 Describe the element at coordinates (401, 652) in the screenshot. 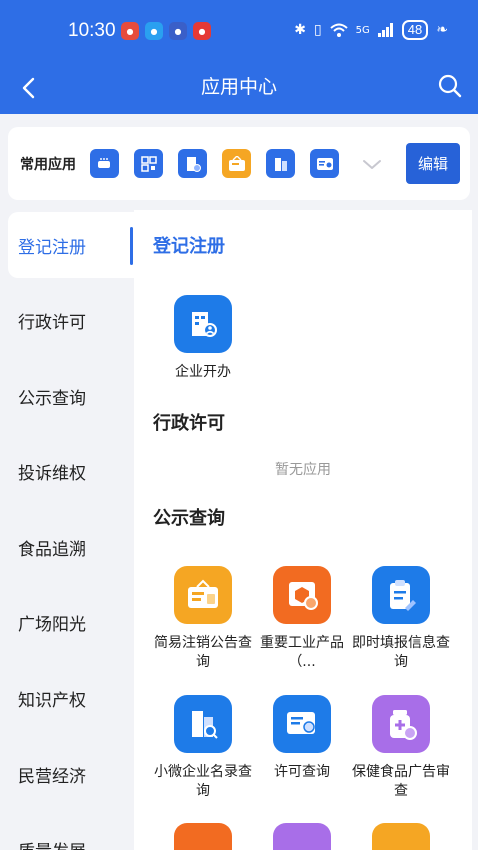

I see `app-label: 即时填报信息查询` at that location.